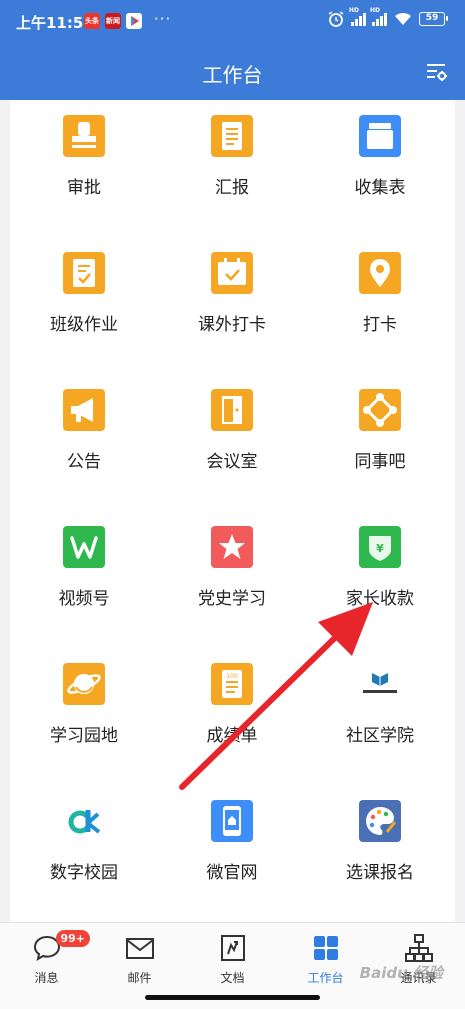 This screenshot has height=1009, width=465. I want to click on community-college-logo-icon, so click(380, 684).